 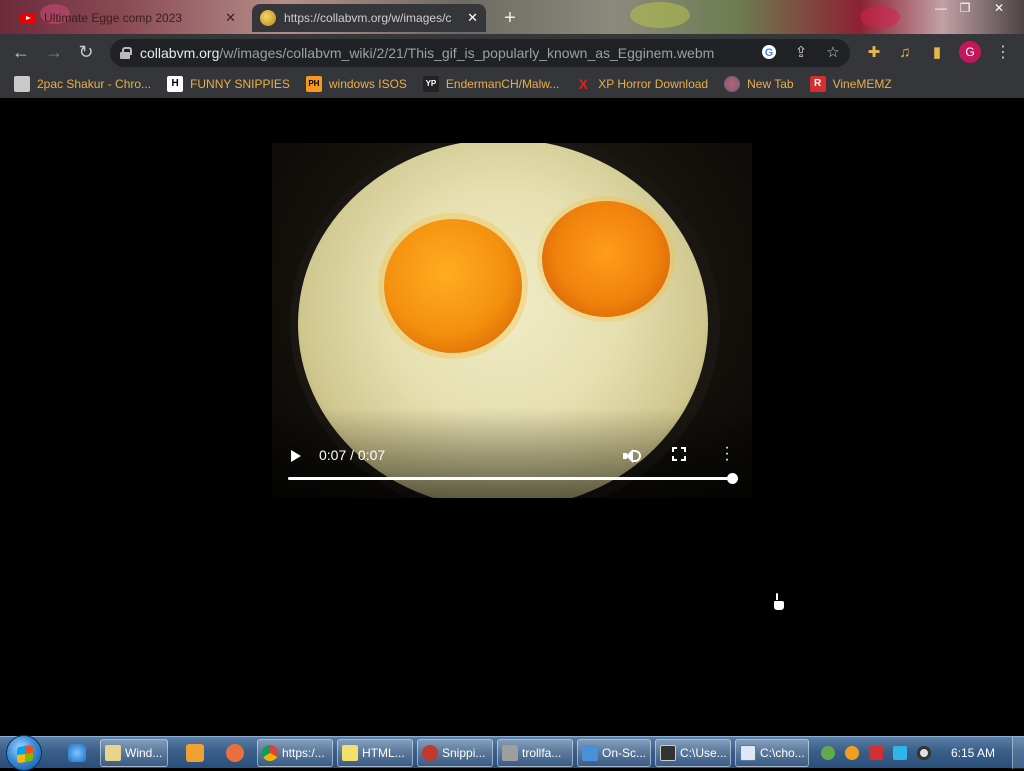 What do you see at coordinates (175, 84) in the screenshot?
I see `h-favicon-icon: H` at bounding box center [175, 84].